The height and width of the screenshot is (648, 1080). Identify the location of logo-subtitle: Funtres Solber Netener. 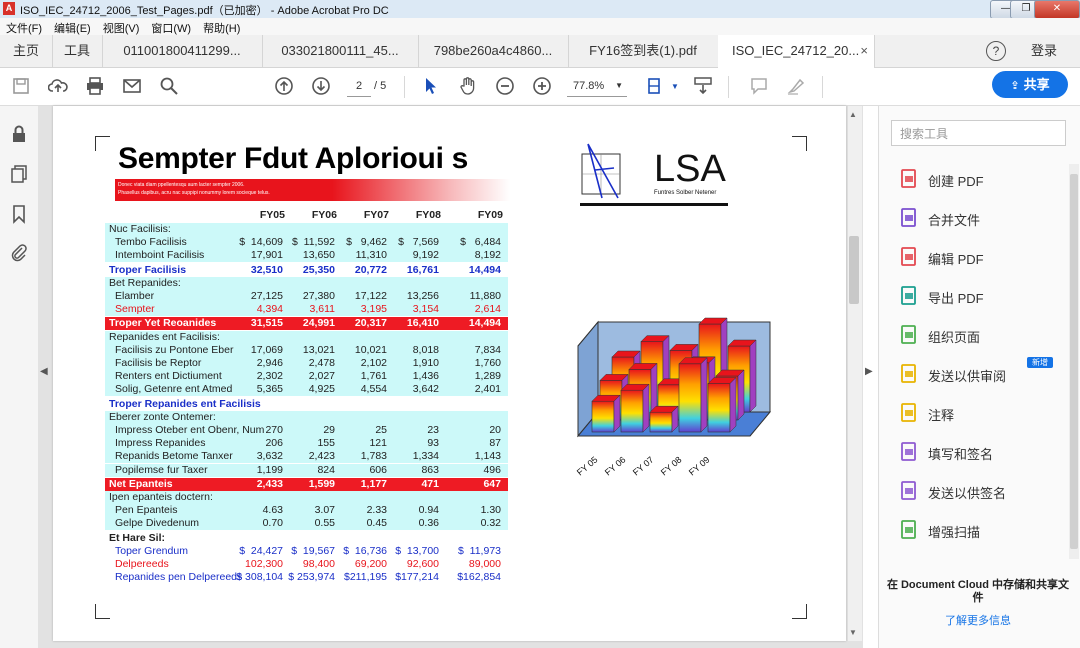
(685, 193).